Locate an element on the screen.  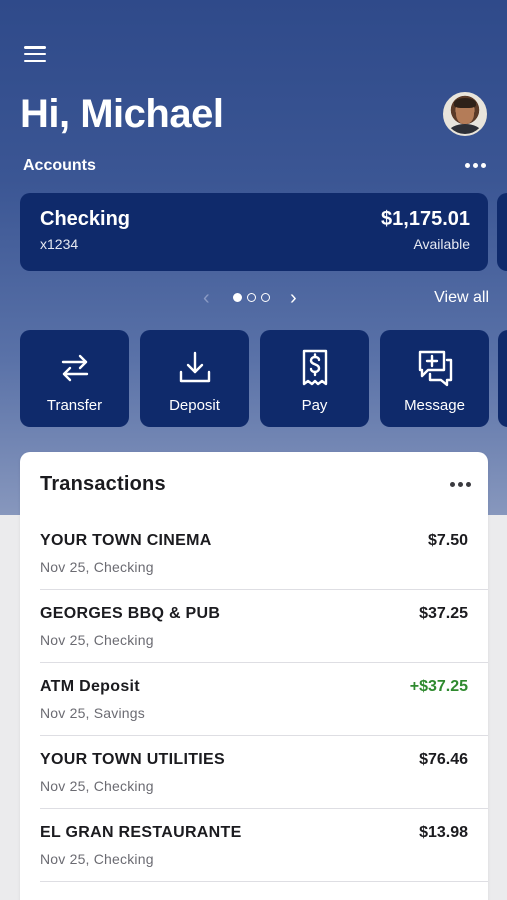
transfer-label: Transfer is located at coordinates (74, 405).